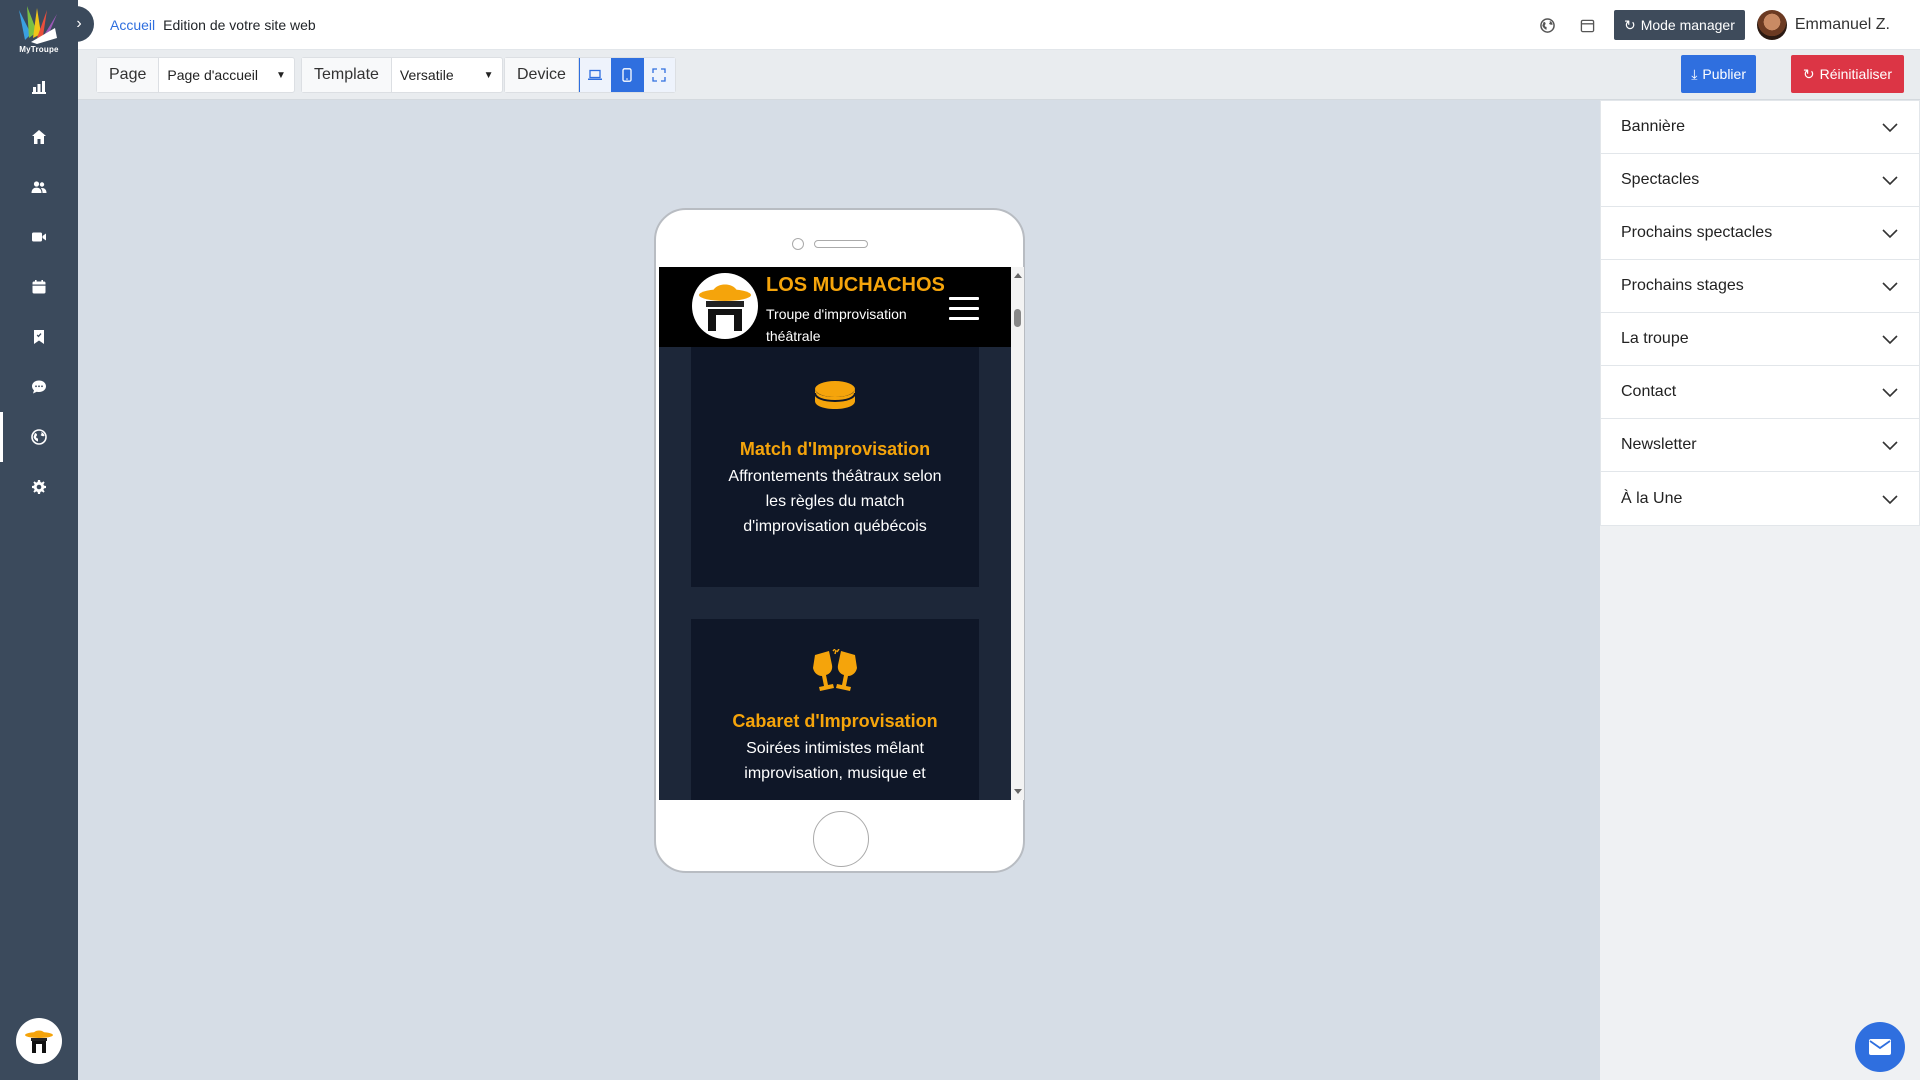 The image size is (1920, 1080). Describe the element at coordinates (1687, 25) in the screenshot. I see `manager-mode-label: Mode manager` at that location.